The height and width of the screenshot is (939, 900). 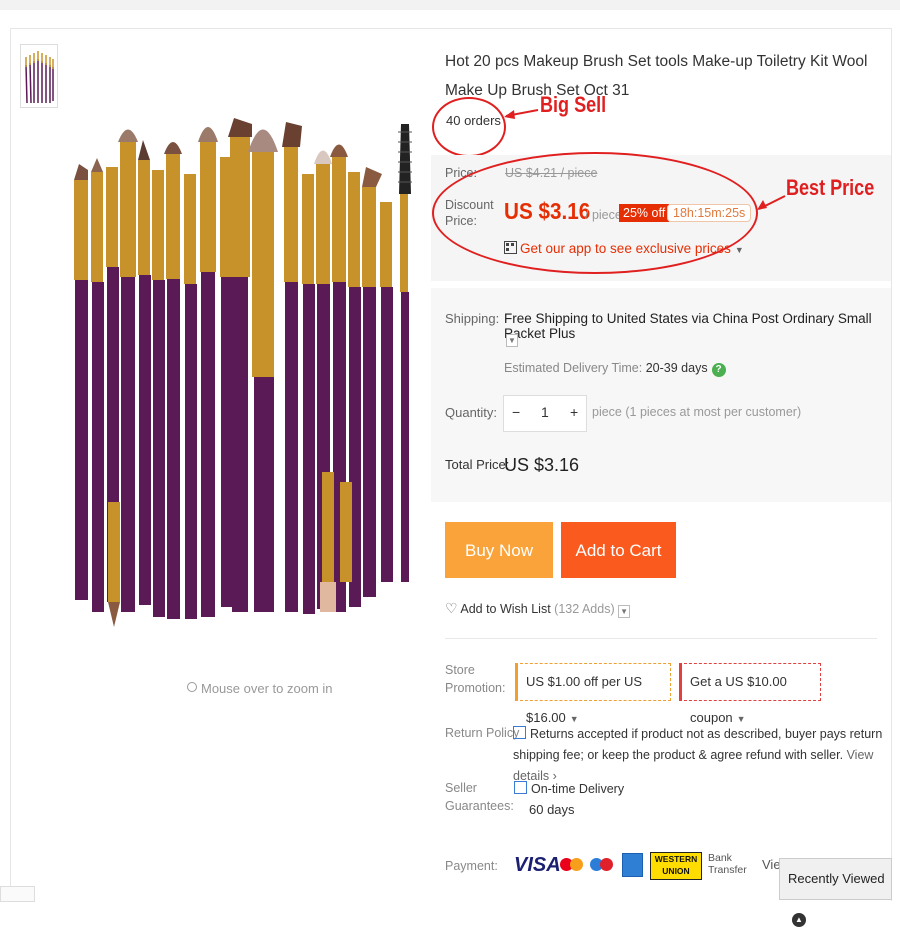 I want to click on heart-icon: ♡, so click(x=451, y=608).